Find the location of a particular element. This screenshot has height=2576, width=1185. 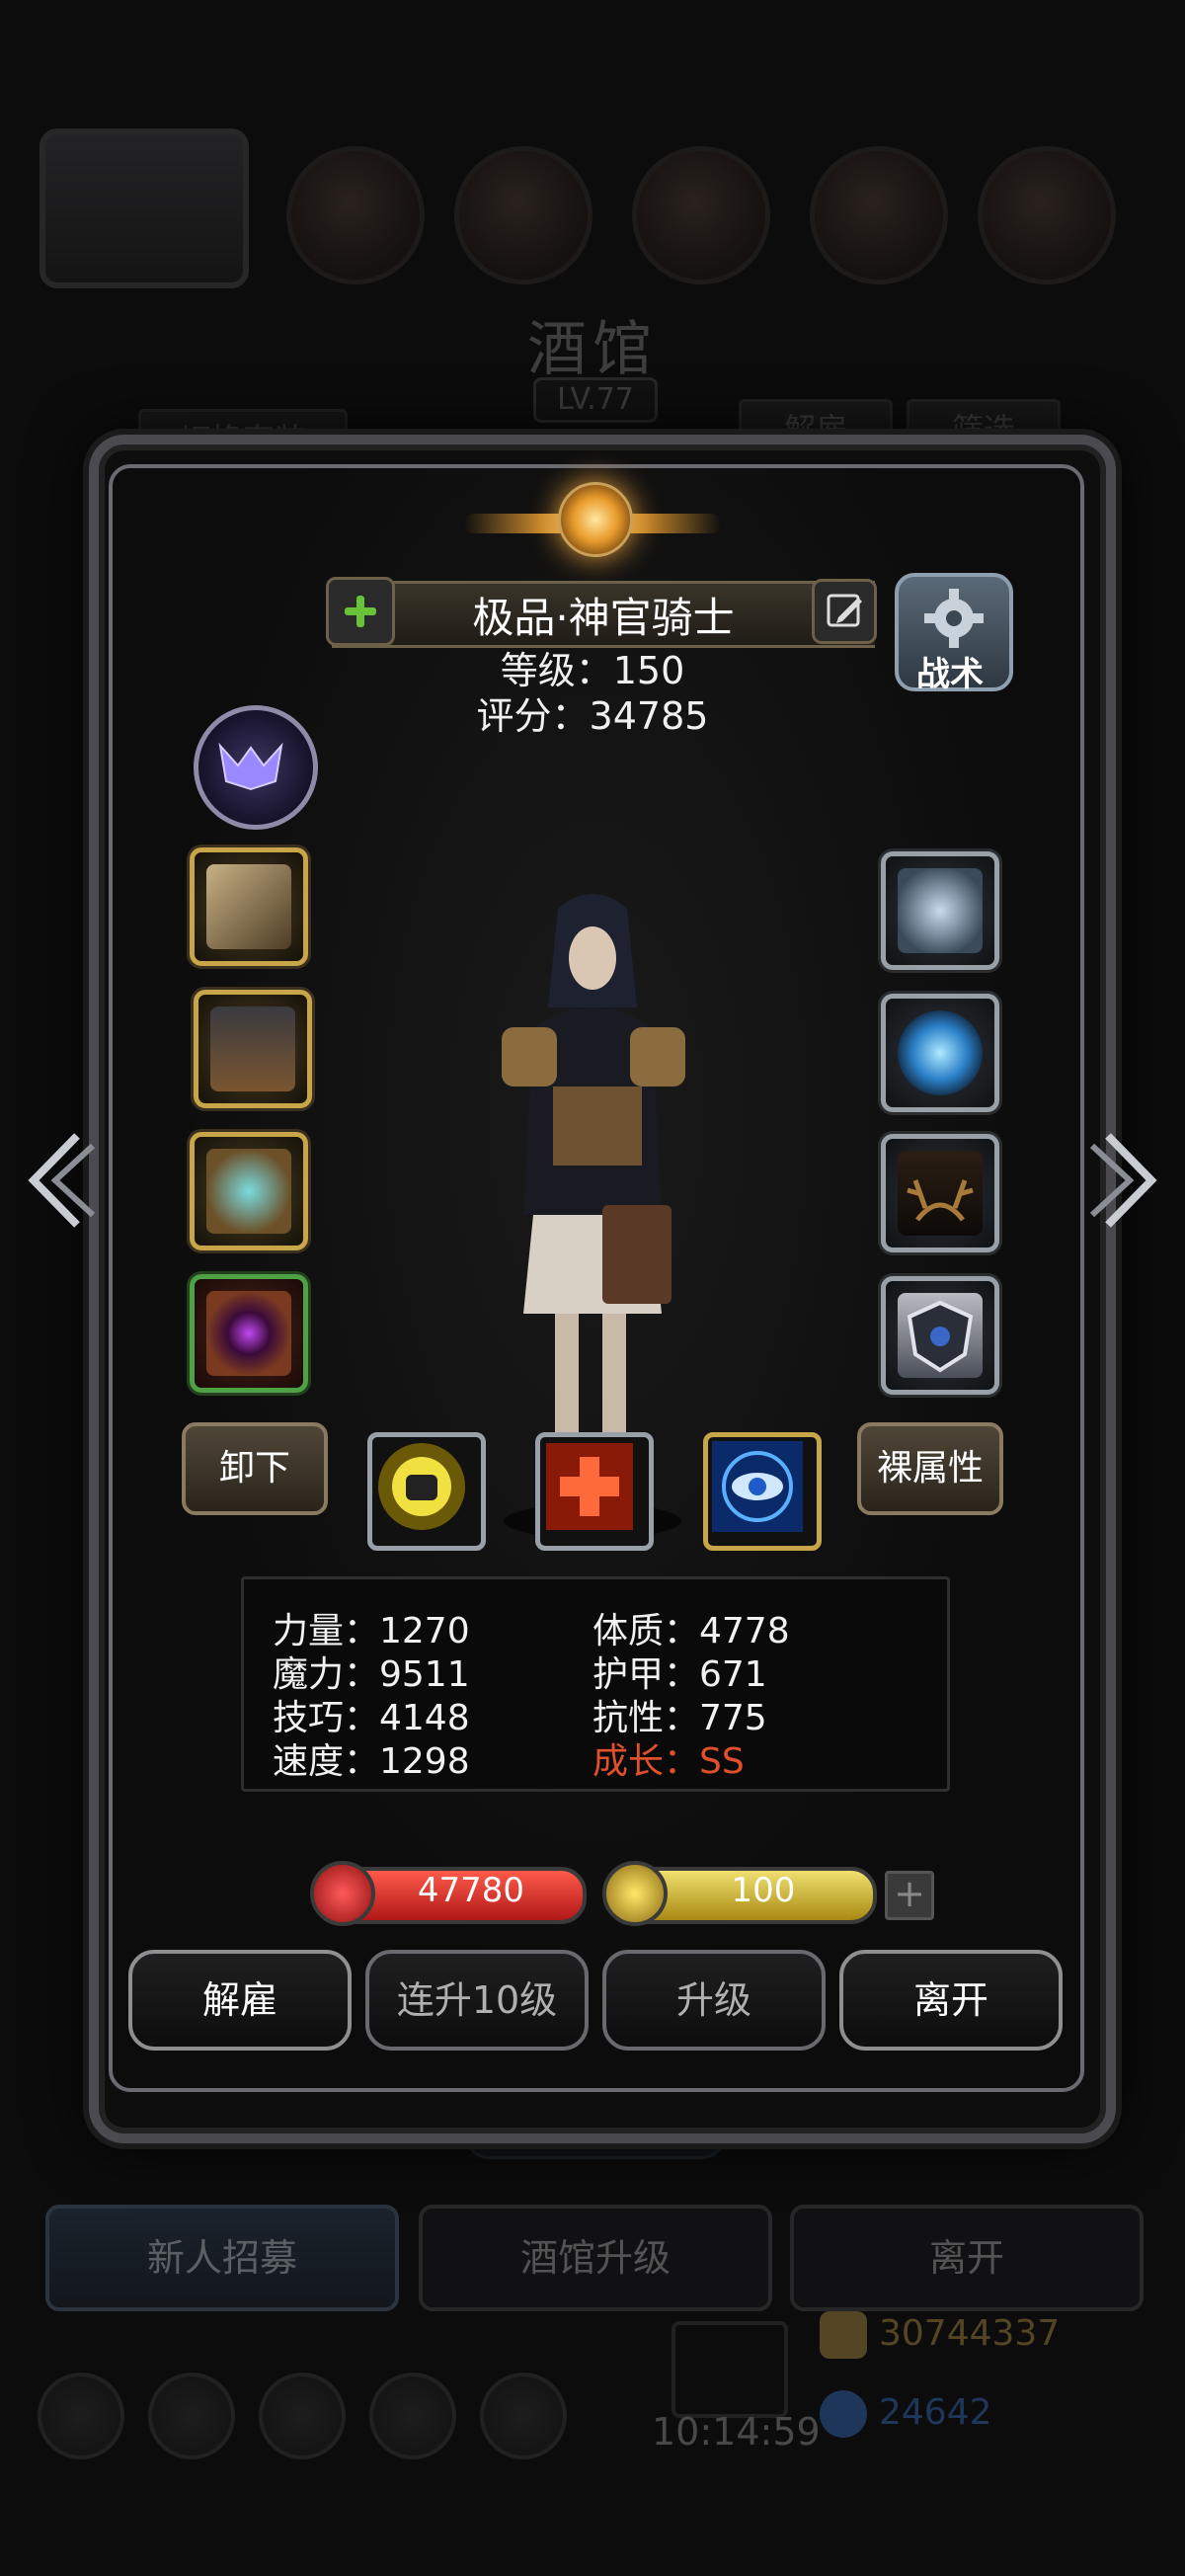

gem-resource: 24642 is located at coordinates (906, 2414).